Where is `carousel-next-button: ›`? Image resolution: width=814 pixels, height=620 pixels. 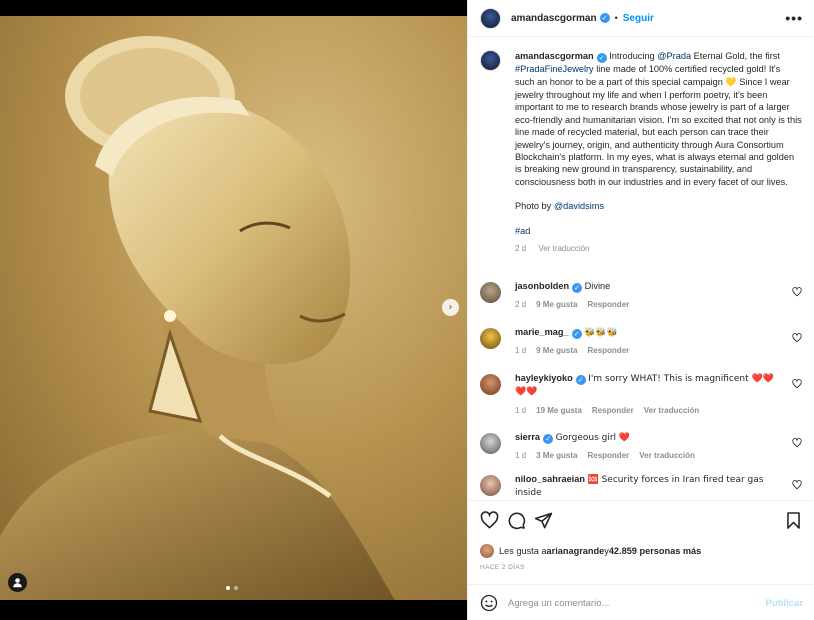
carousel-next-button: › is located at coordinates (450, 307).